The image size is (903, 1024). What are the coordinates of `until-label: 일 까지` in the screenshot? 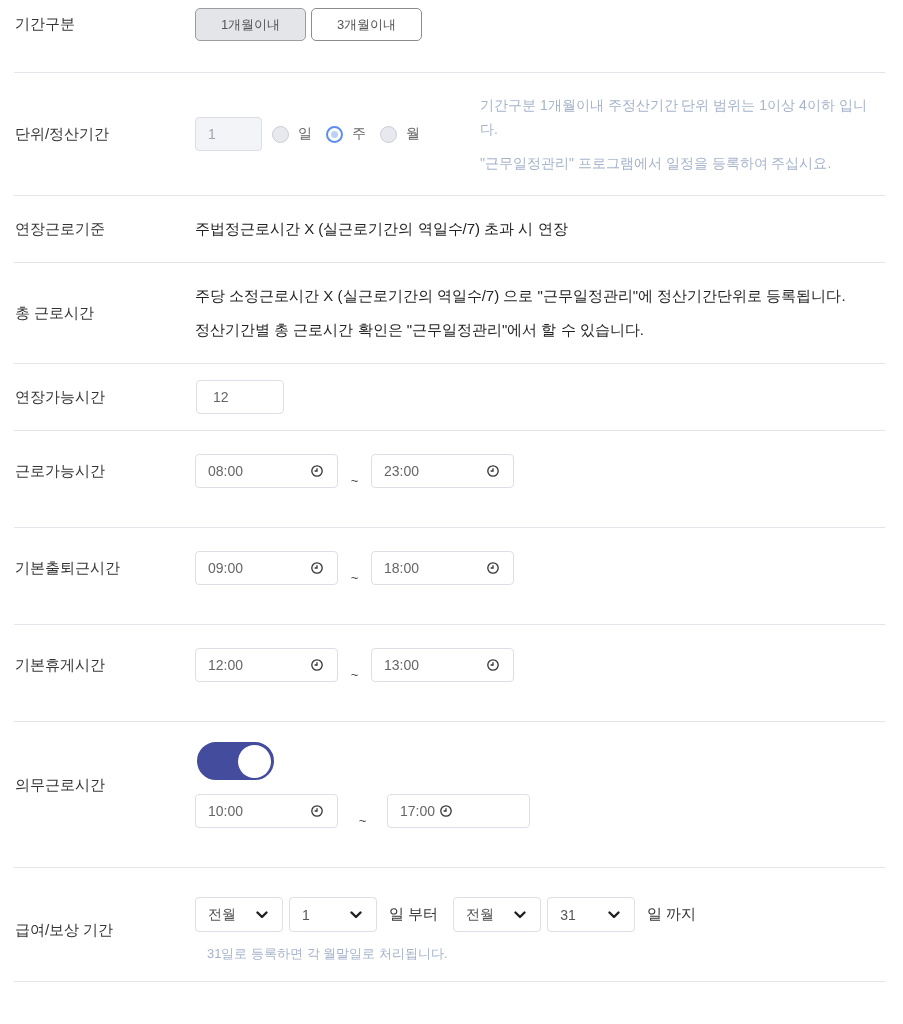 It's located at (672, 914).